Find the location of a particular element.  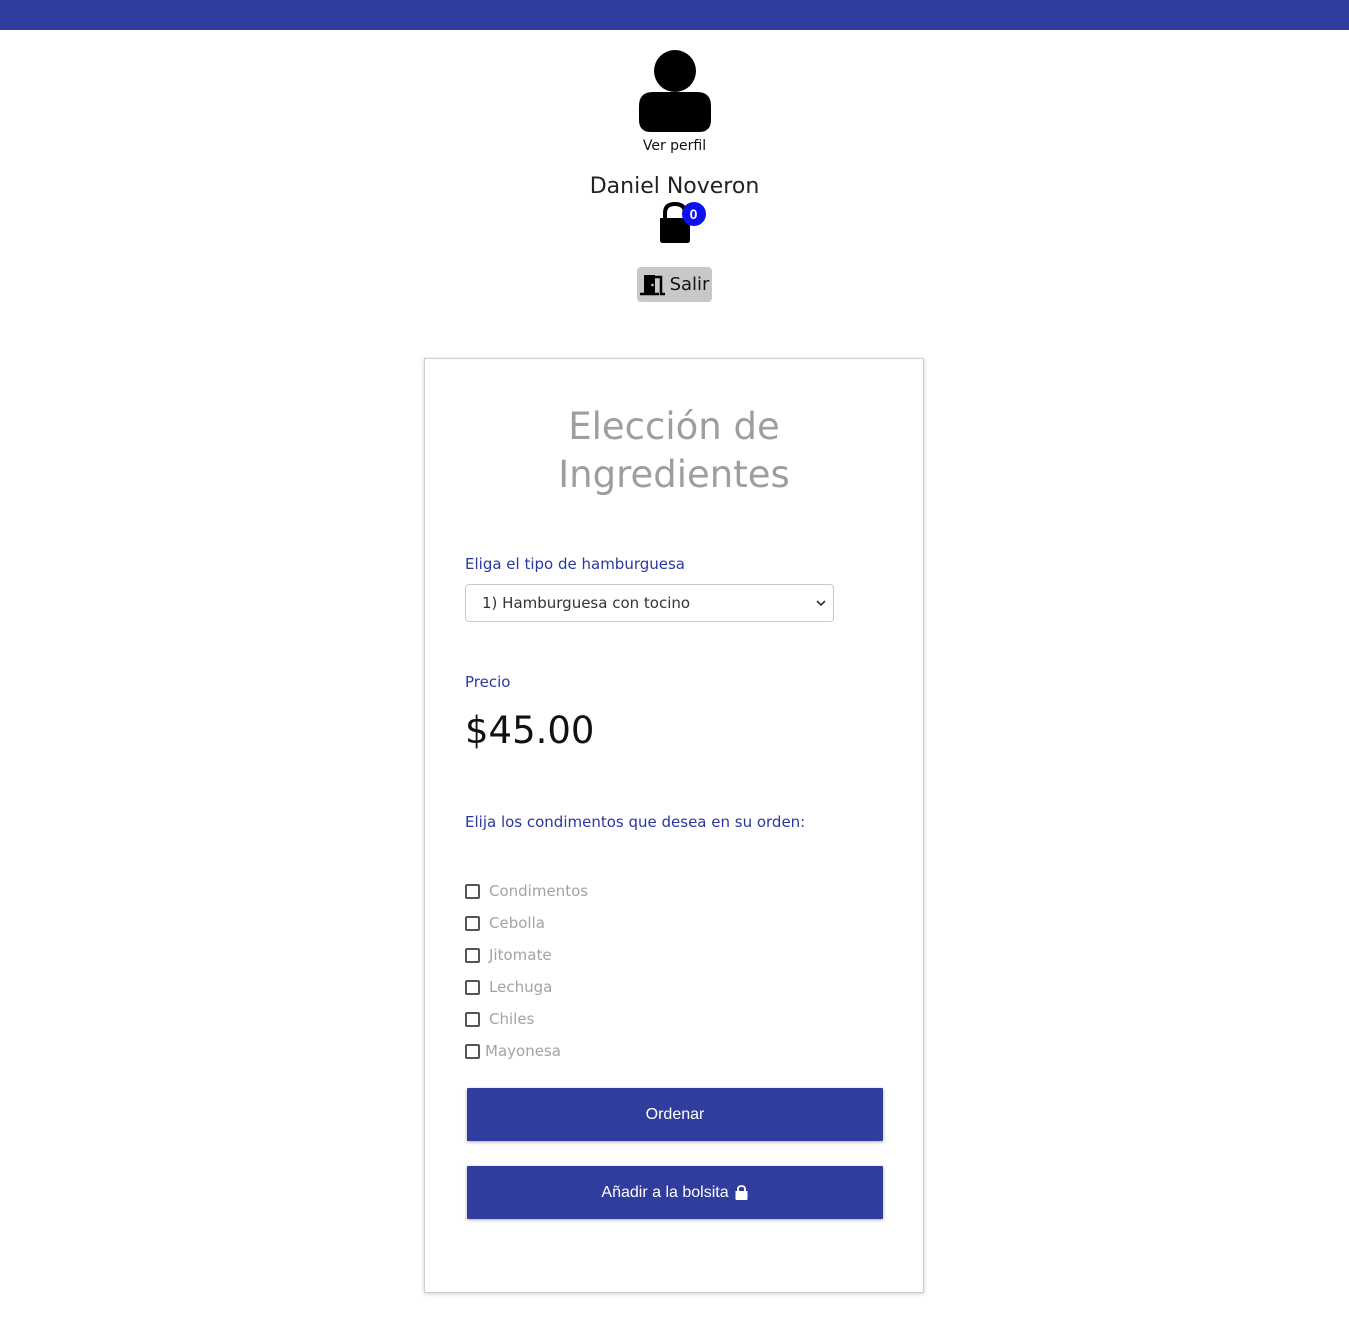

price-label: Precio is located at coordinates (488, 682).